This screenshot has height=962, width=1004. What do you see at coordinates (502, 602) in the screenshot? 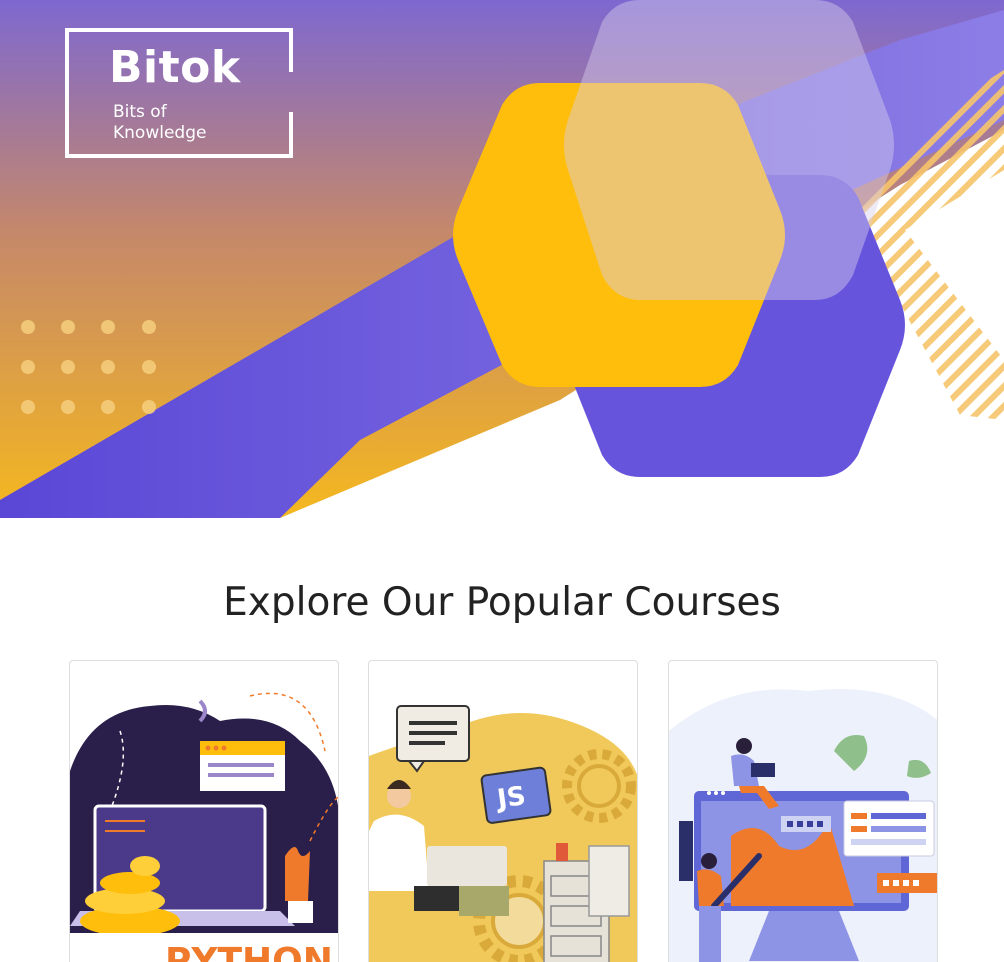
I see `section-title: Explore Our Popular Courses` at bounding box center [502, 602].